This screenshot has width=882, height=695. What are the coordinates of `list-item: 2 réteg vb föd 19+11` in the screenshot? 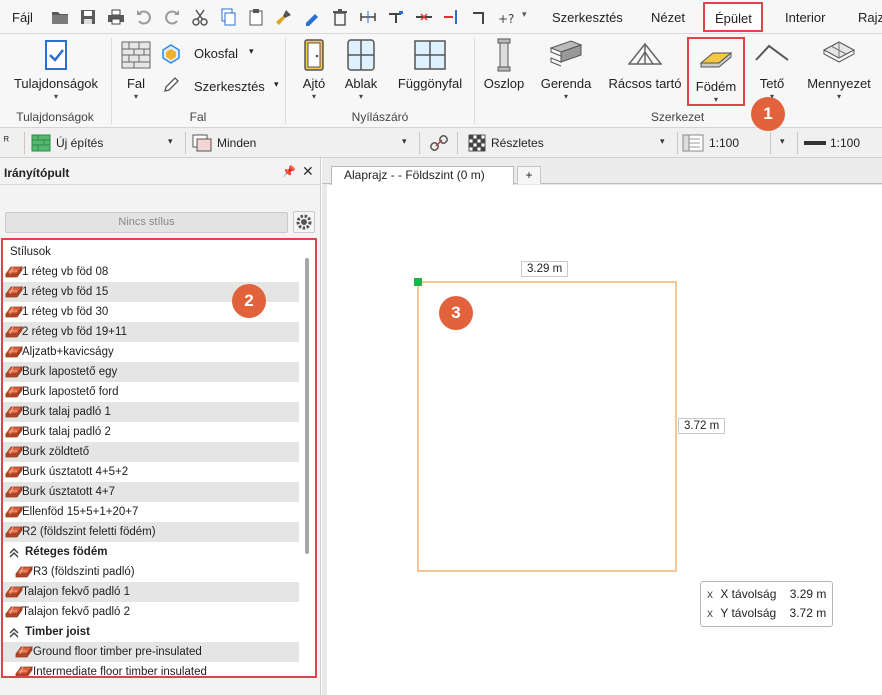 It's located at (151, 332).